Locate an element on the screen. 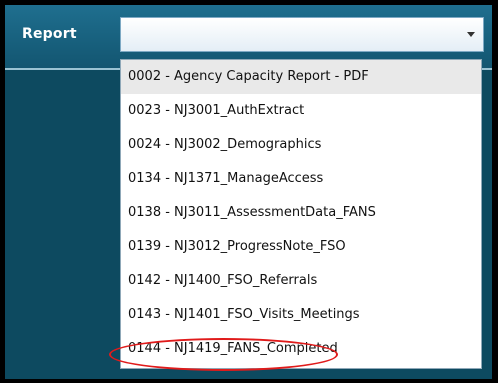 This screenshot has width=498, height=383. dropdown-option: 0138 - NJ3011_AssessmentData_FANS is located at coordinates (301, 213).